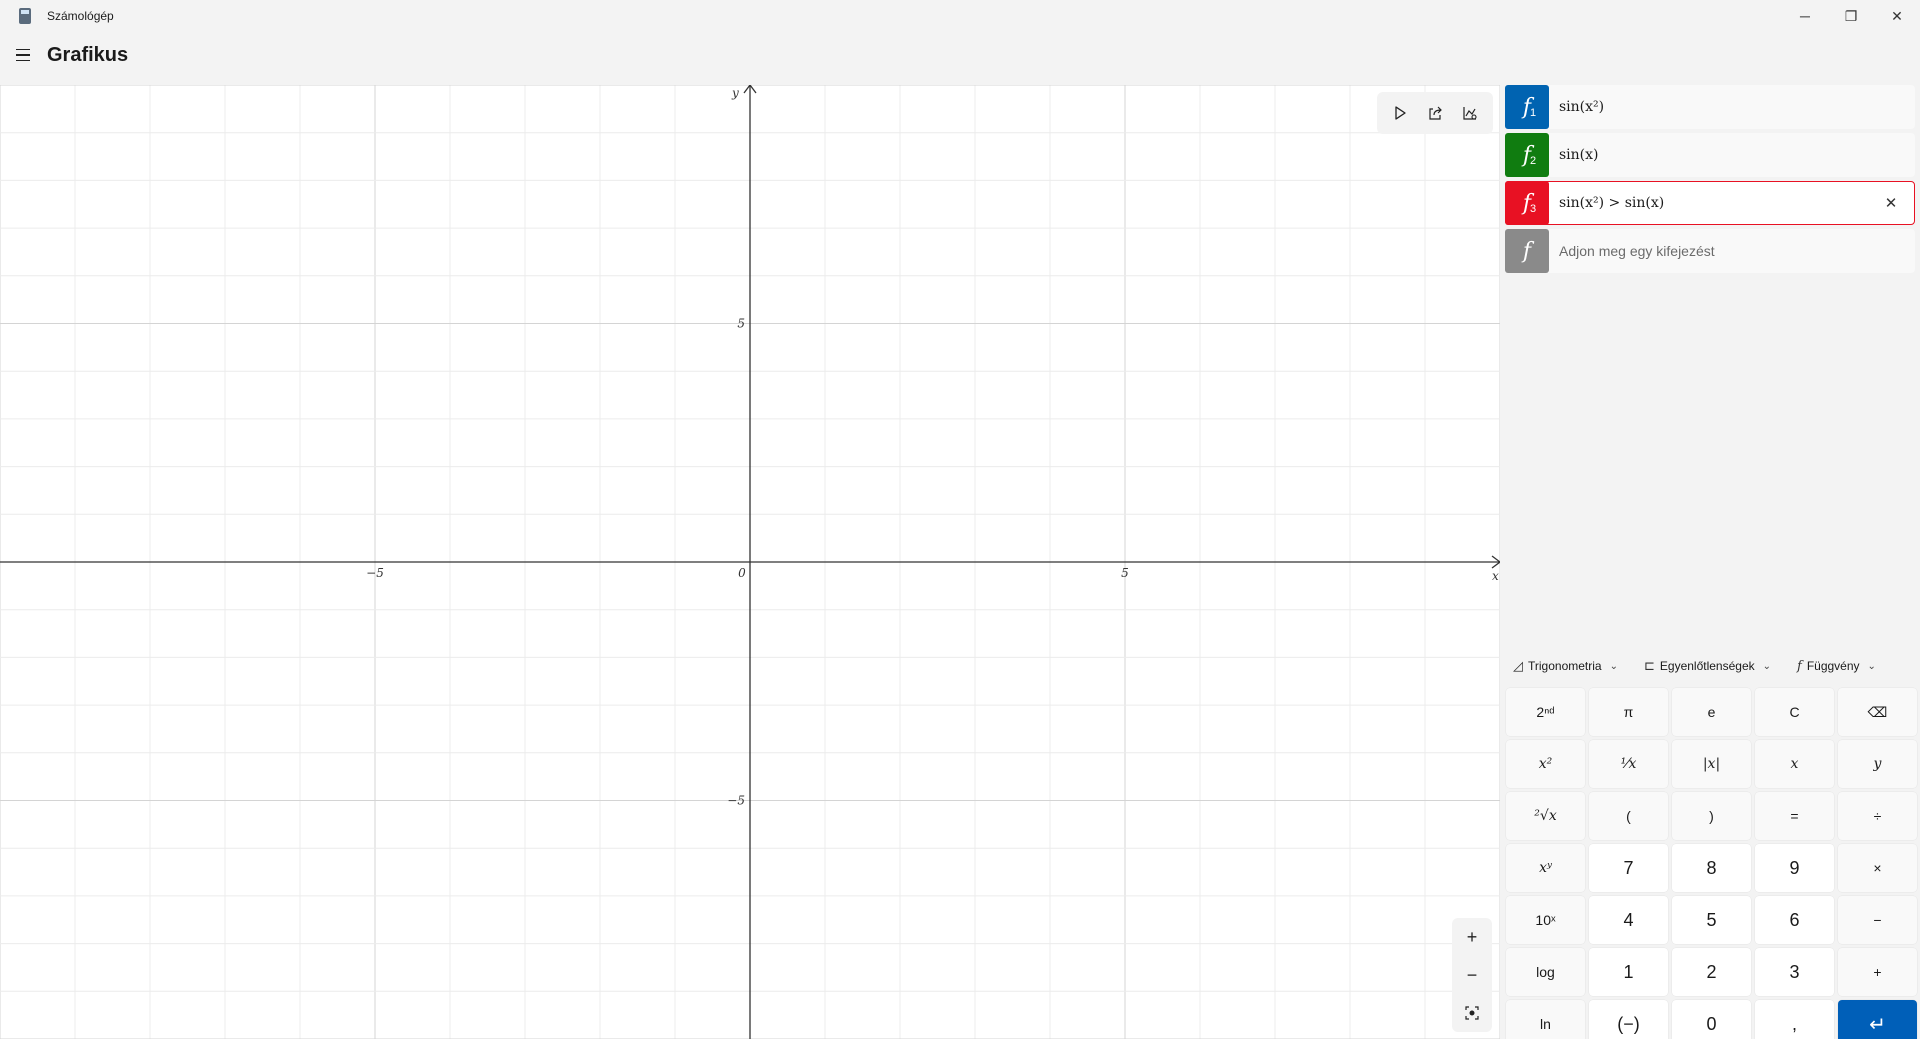  I want to click on divide-key: ÷, so click(1877, 816).